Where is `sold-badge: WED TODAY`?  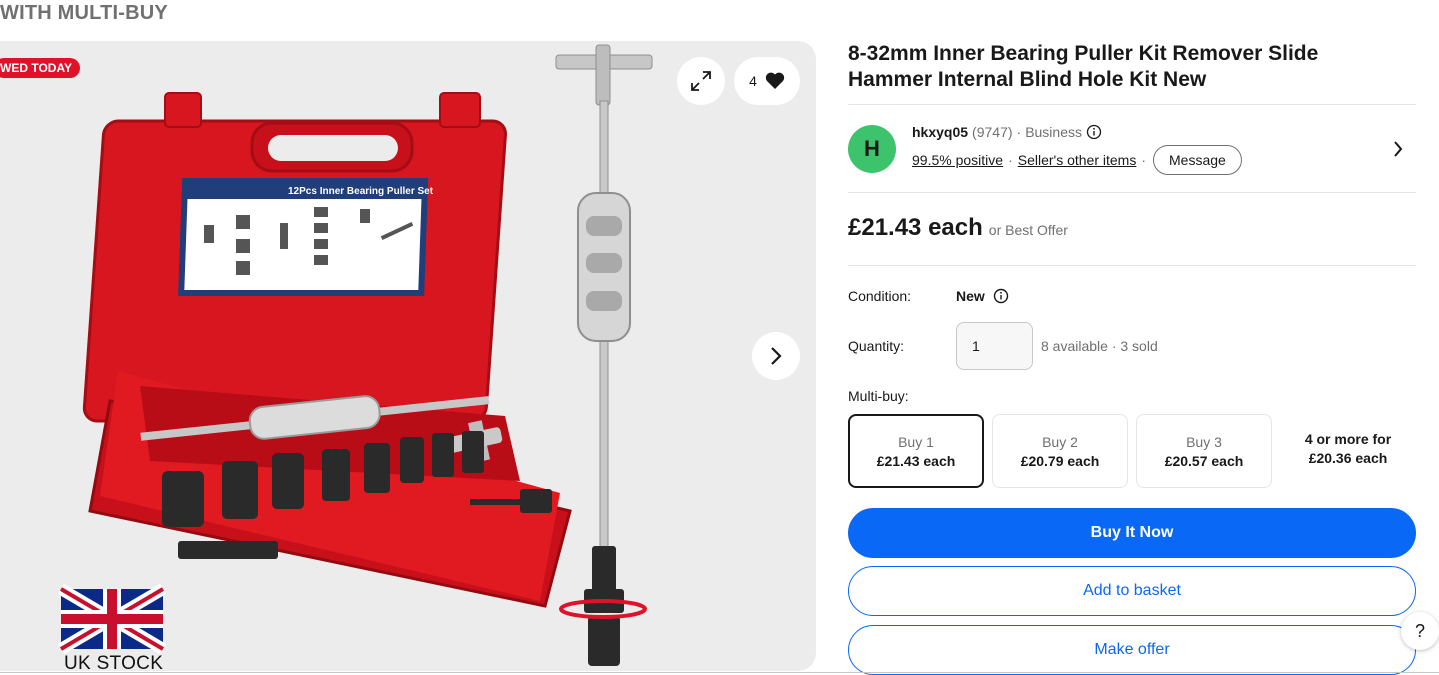 sold-badge: WED TODAY is located at coordinates (40, 68).